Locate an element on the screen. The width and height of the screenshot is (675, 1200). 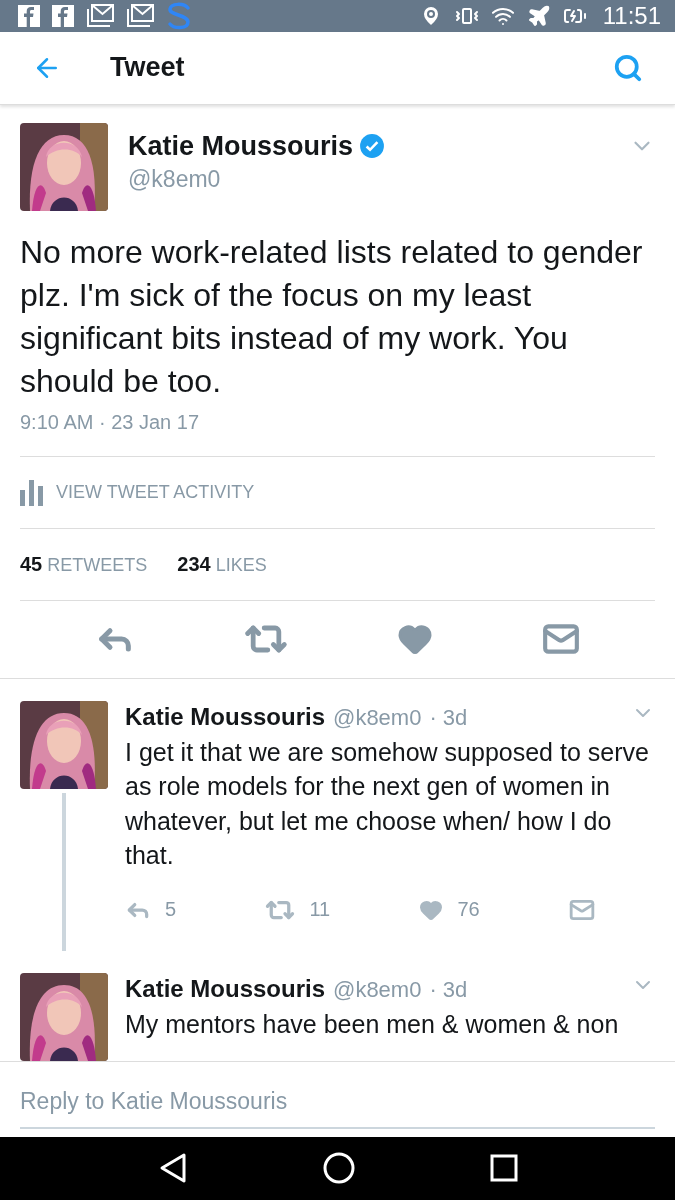
bar-chart-icon is located at coordinates (32, 492).